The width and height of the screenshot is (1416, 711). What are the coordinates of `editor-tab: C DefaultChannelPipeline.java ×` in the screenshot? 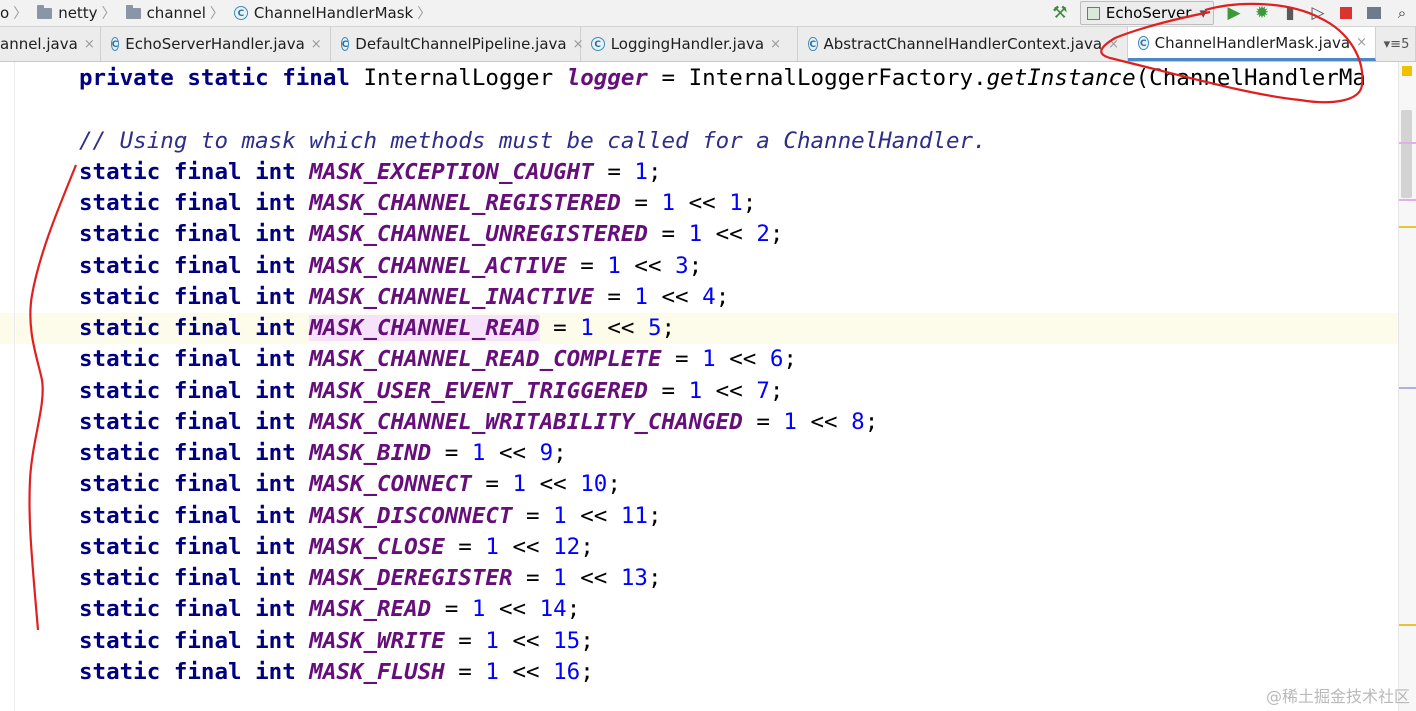 It's located at (457, 44).